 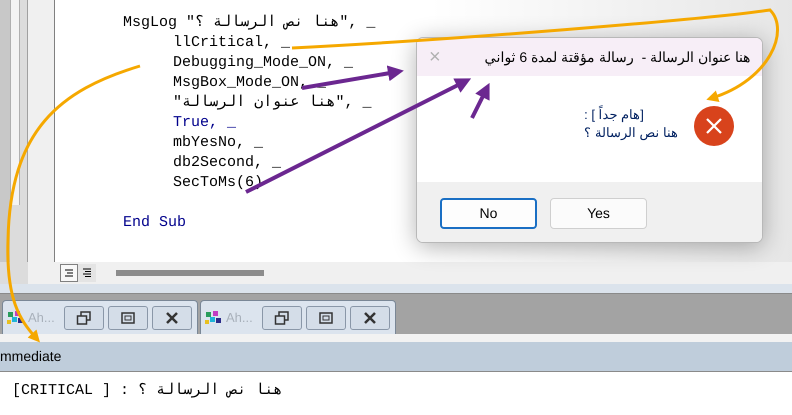 What do you see at coordinates (227, 162) in the screenshot?
I see `code-line: db2Second, _` at bounding box center [227, 162].